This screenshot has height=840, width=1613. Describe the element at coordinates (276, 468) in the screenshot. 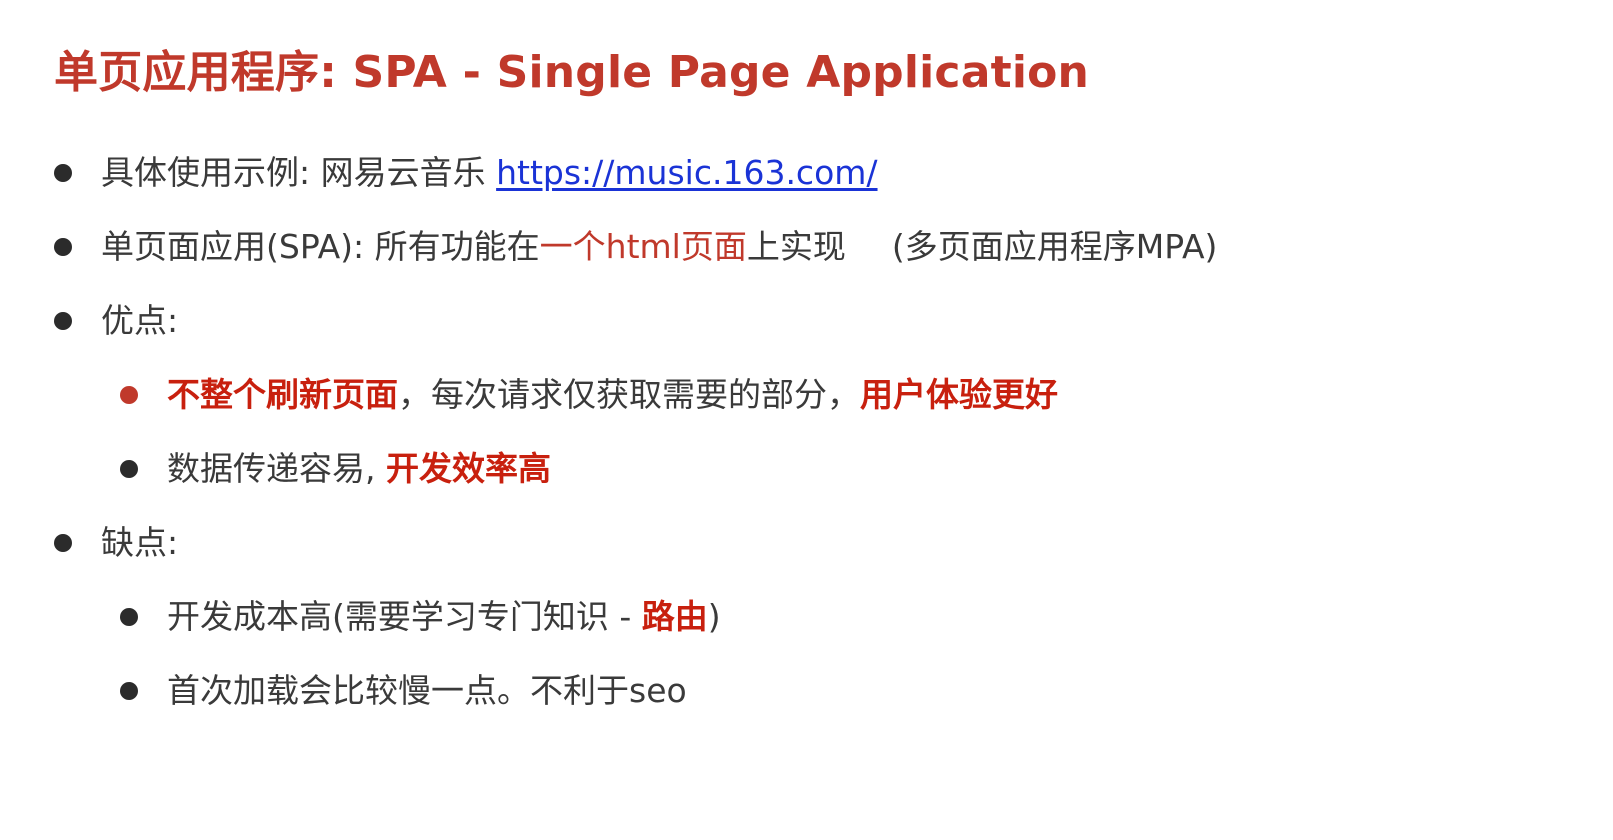

I see `advantage-data-prefix: 数据传递容易,` at that location.